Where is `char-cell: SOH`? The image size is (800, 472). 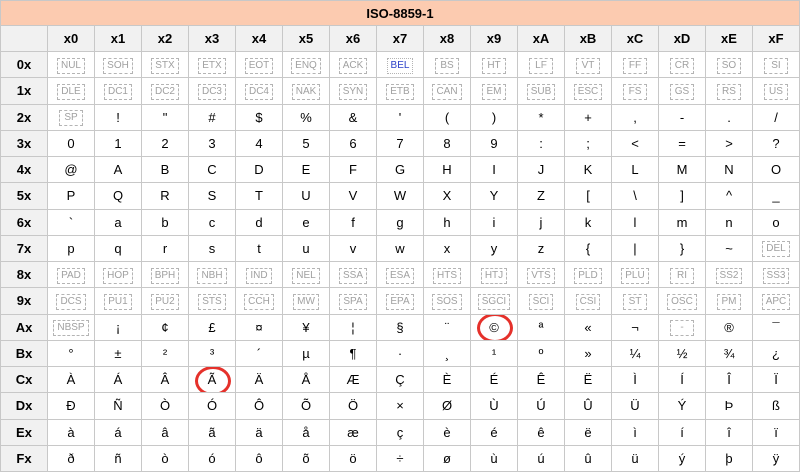
char-cell: SOH is located at coordinates (118, 64).